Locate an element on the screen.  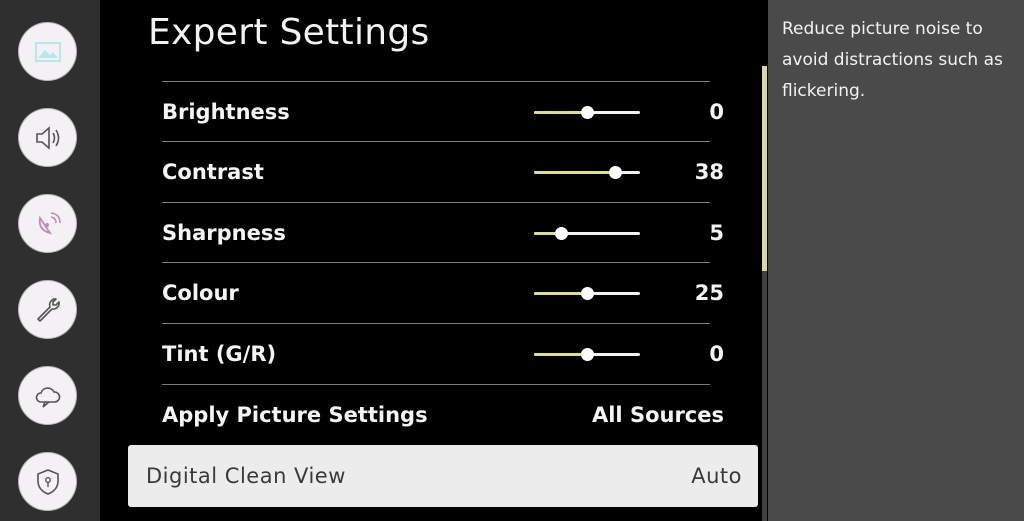
contrast-slider is located at coordinates (587, 172).